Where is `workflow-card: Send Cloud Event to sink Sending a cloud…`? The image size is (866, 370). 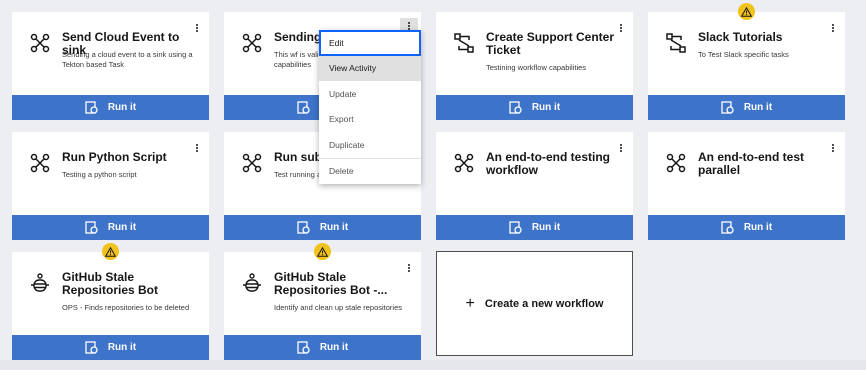 workflow-card: Send Cloud Event to sink Sending a cloud… is located at coordinates (110, 66).